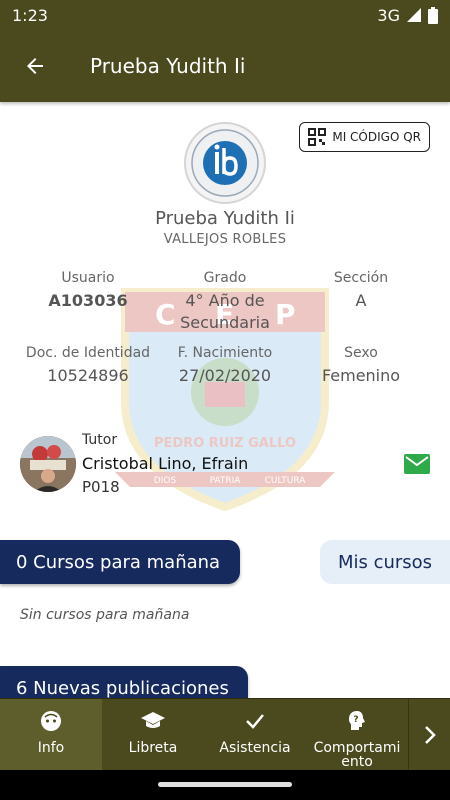  I want to click on tutor-code: P018, so click(101, 487).